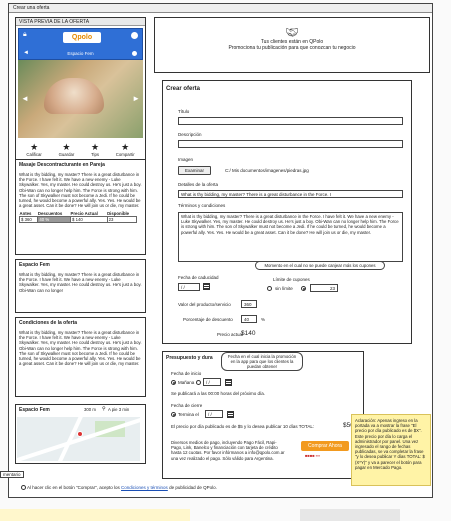  Describe the element at coordinates (186, 382) in the screenshot. I see `tomorrow-label: Mañana` at that location.